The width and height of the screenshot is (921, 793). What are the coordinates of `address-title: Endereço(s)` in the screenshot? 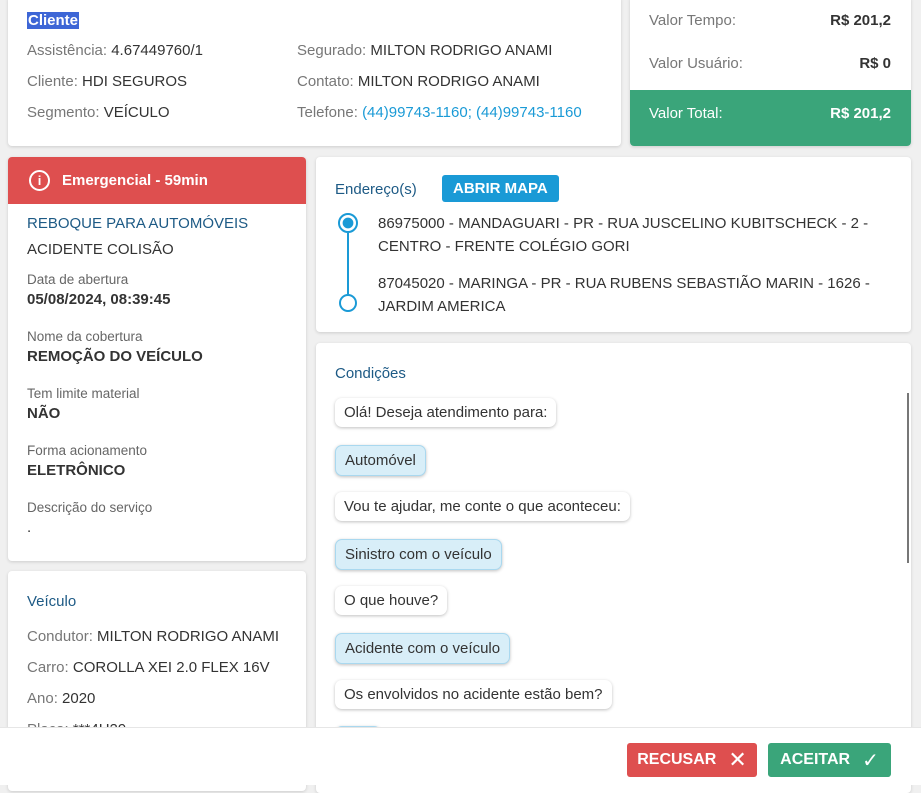 It's located at (376, 189).